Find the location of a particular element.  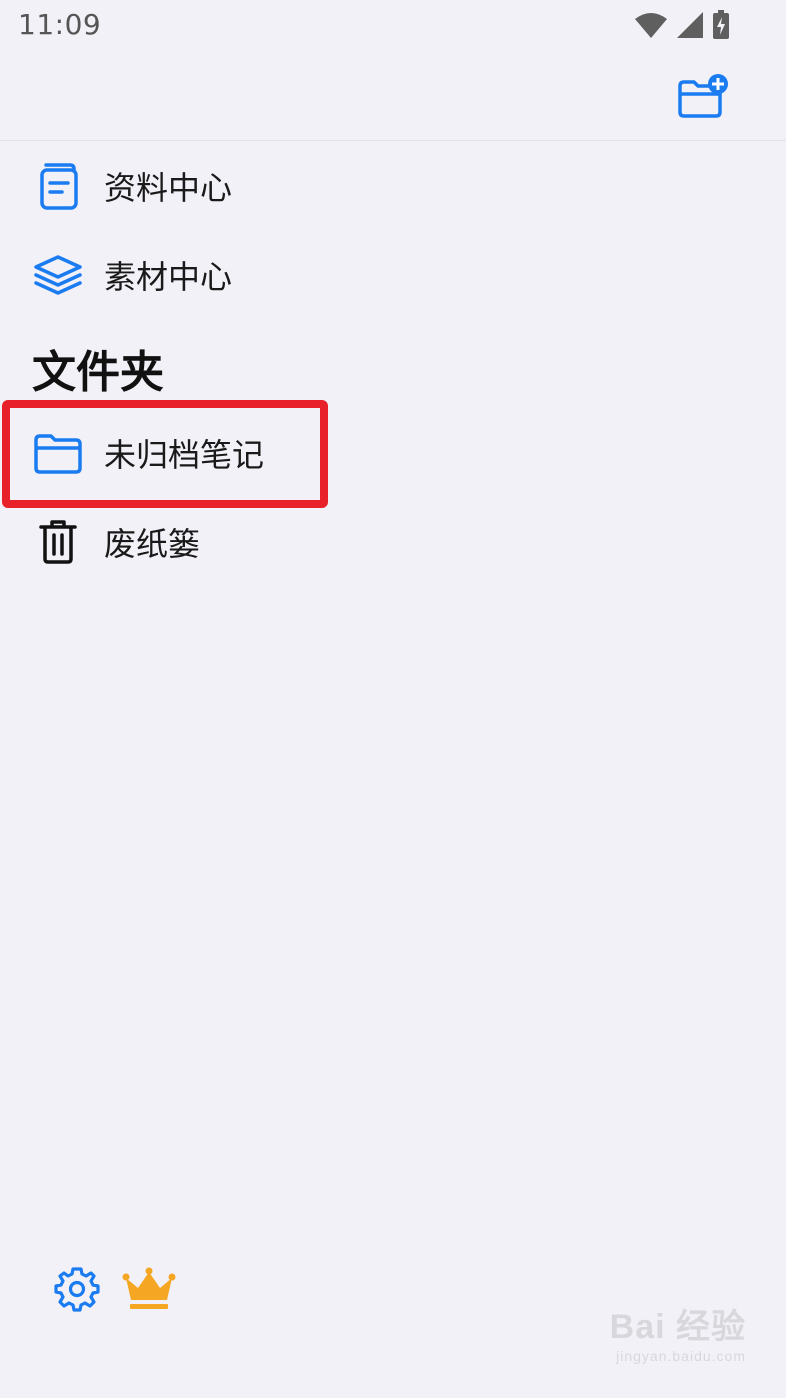

crown-icon is located at coordinates (149, 1291).